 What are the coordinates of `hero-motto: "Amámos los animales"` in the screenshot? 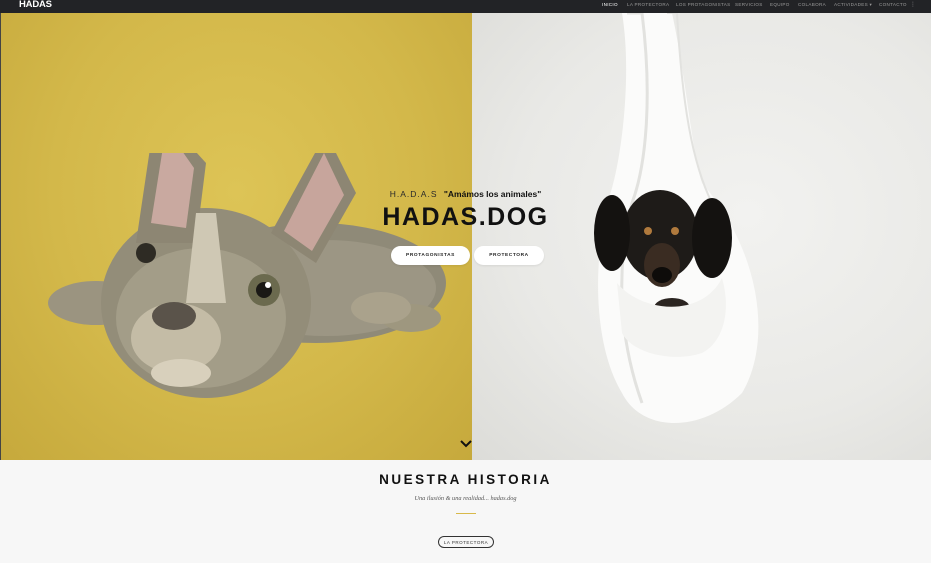 It's located at (492, 194).